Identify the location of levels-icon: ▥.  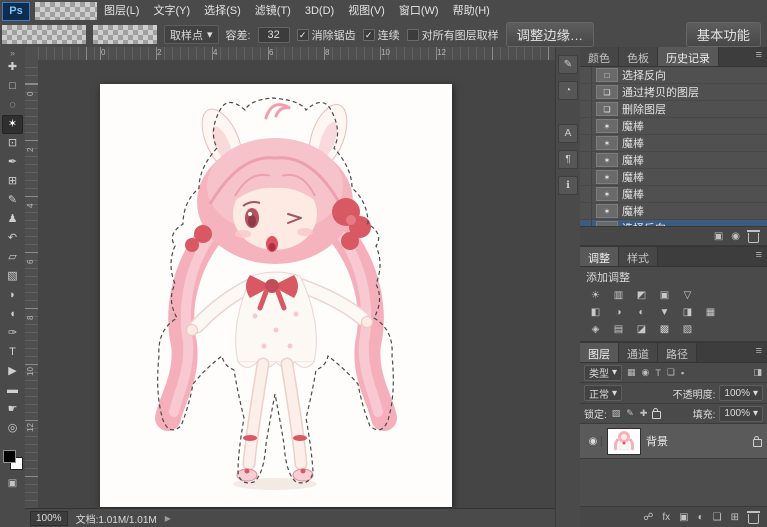
(618, 295).